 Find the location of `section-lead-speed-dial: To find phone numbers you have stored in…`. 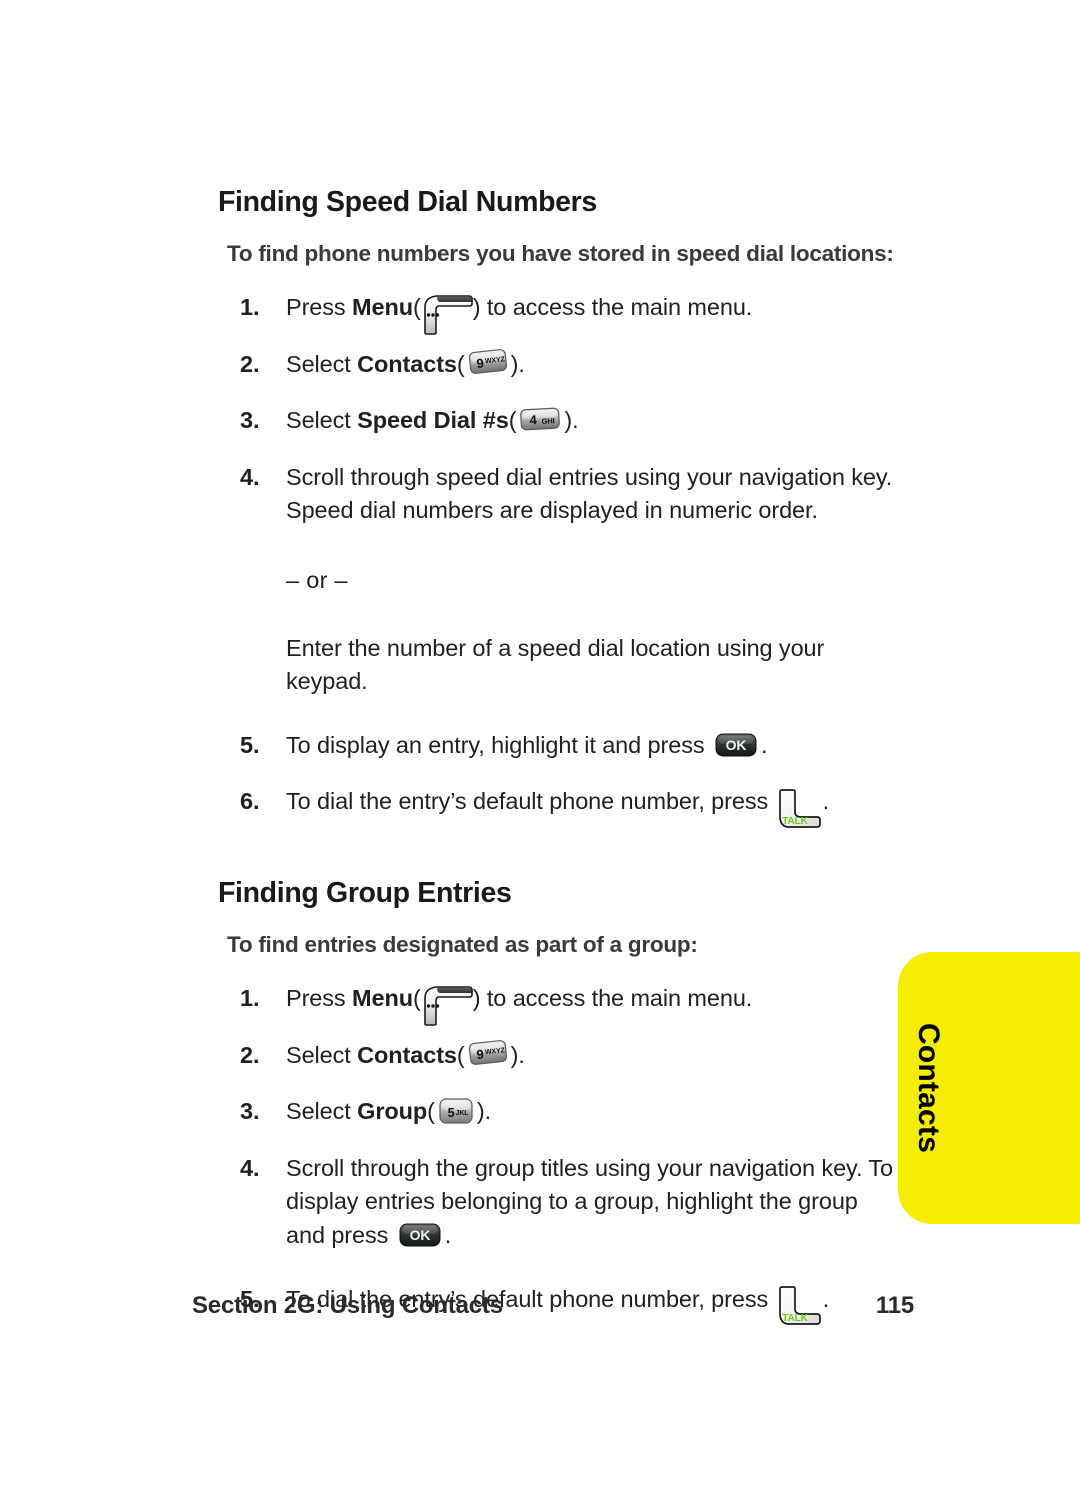

section-lead-speed-dial: To find phone numbers you have stored in… is located at coordinates (560, 253).